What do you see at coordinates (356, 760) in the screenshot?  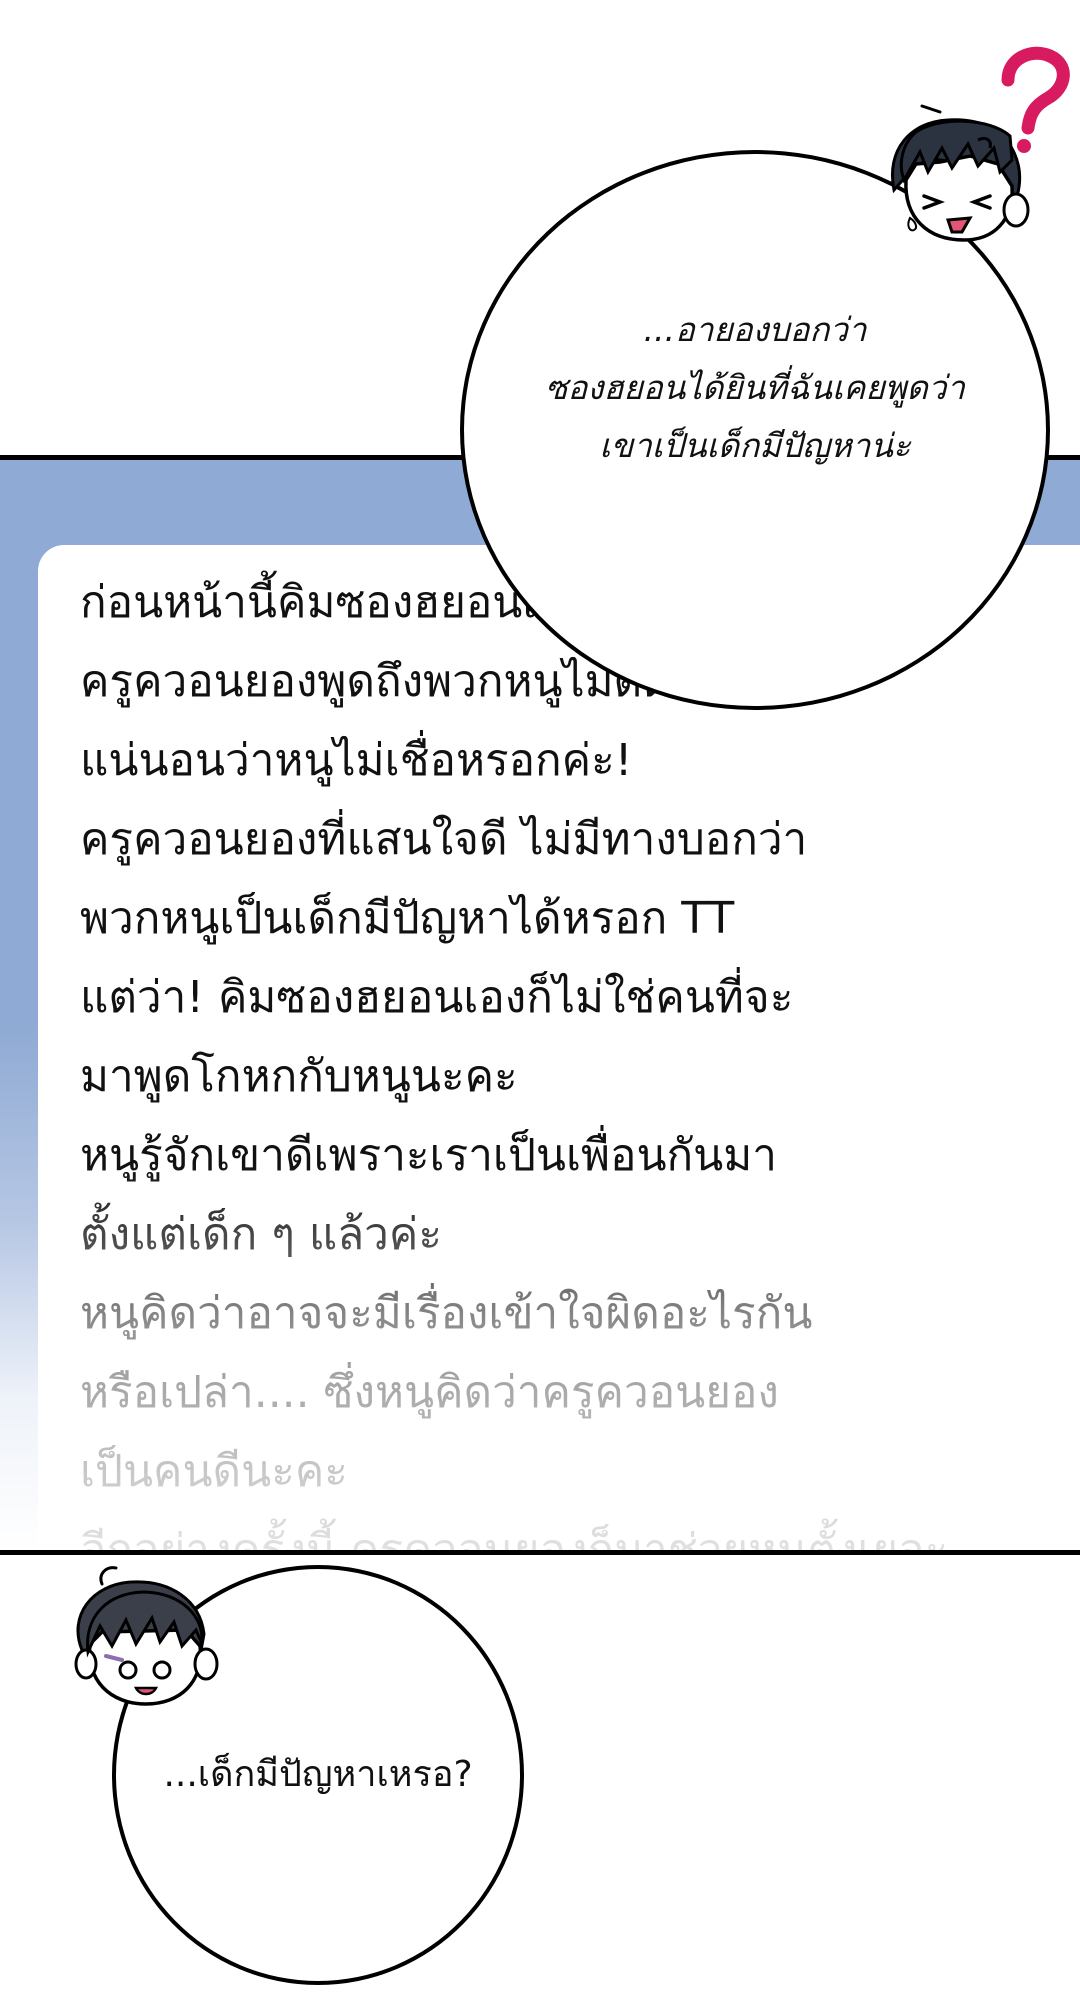 I see `note-line: แน่นอนว่าหนูไม่เชื่อหรอกค่ะ!` at bounding box center [356, 760].